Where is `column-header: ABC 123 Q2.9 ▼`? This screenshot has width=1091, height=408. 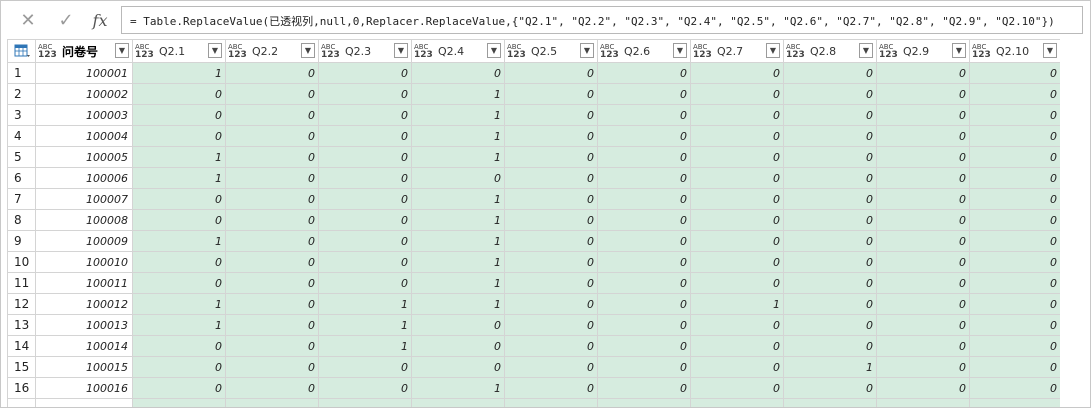
column-header: ABC 123 Q2.9 ▼ is located at coordinates (923, 51).